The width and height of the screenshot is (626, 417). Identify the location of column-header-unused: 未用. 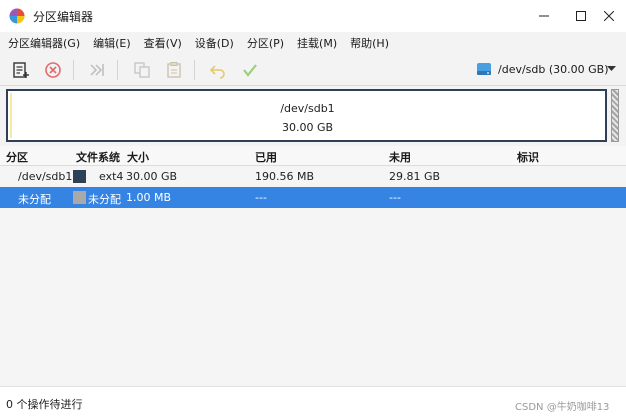
(400, 157).